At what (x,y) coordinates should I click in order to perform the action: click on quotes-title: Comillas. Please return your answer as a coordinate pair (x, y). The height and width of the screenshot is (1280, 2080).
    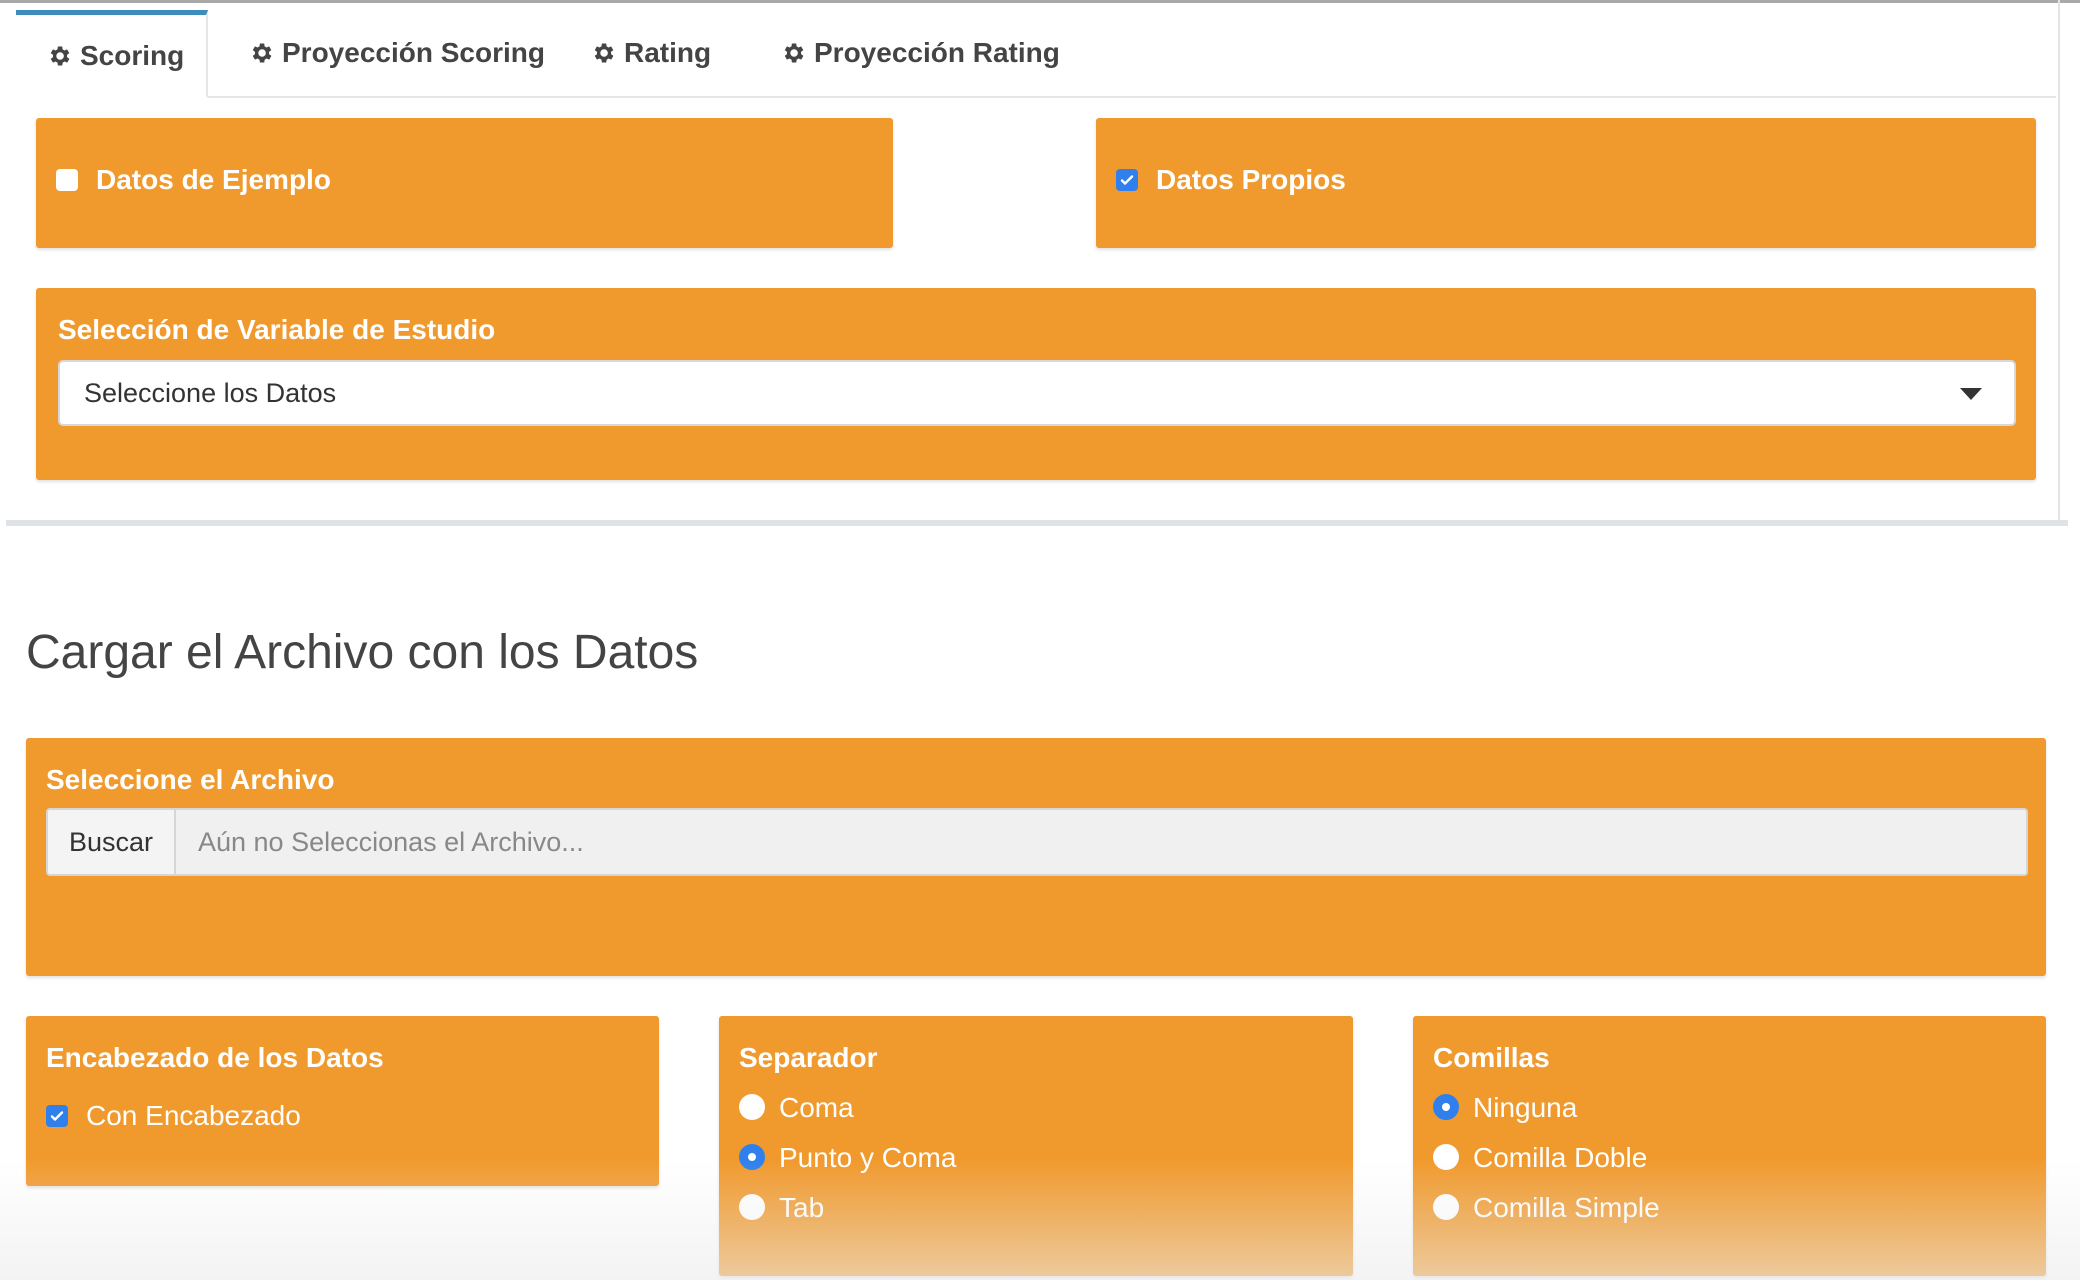
    Looking at the image, I should click on (1491, 1057).